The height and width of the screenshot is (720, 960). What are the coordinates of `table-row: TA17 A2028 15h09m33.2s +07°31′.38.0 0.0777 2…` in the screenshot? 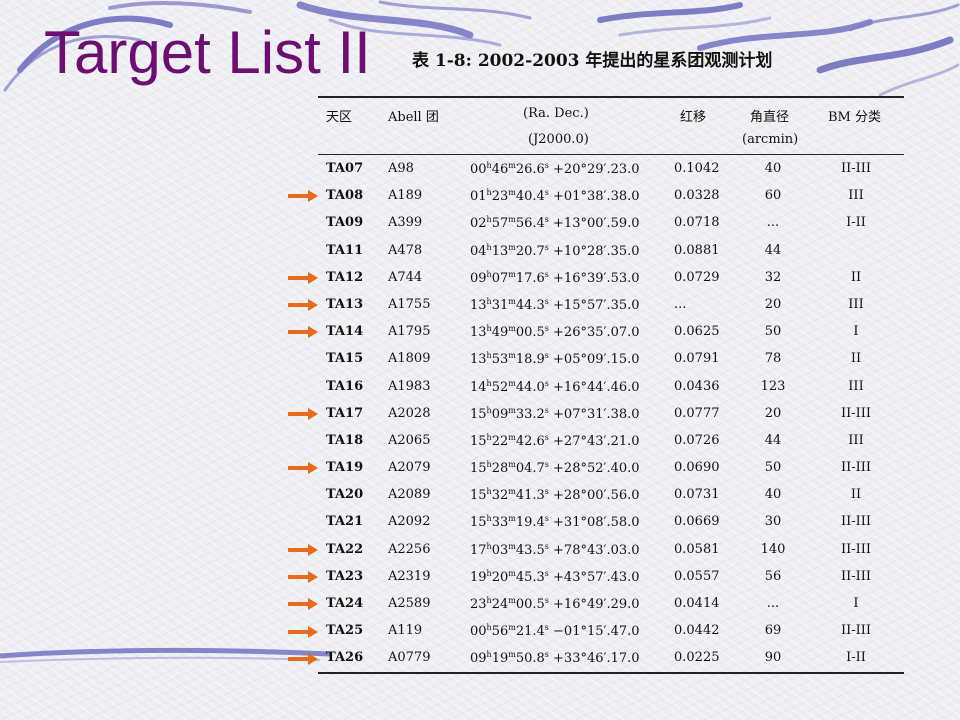 It's located at (611, 413).